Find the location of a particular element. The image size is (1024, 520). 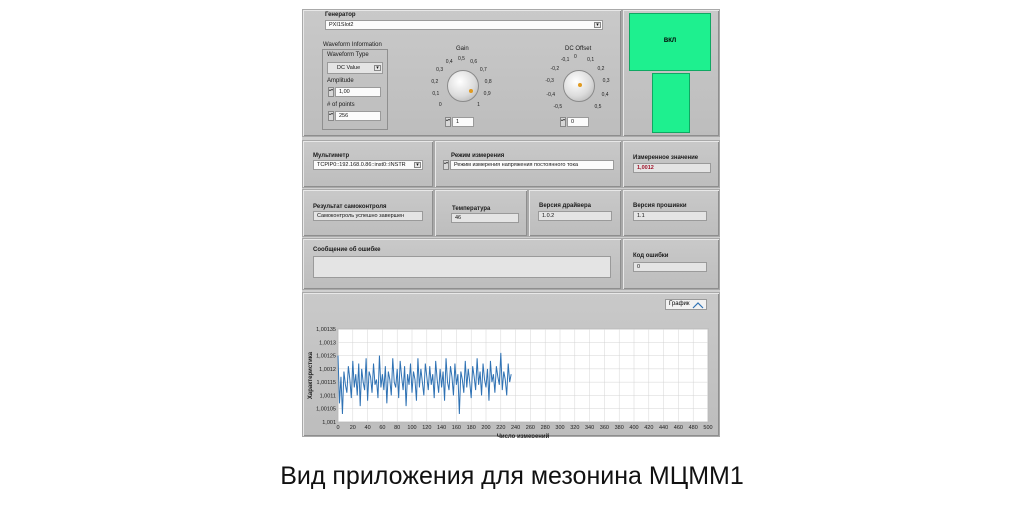

y-tick-label: 1,00135 is located at coordinates (326, 330).